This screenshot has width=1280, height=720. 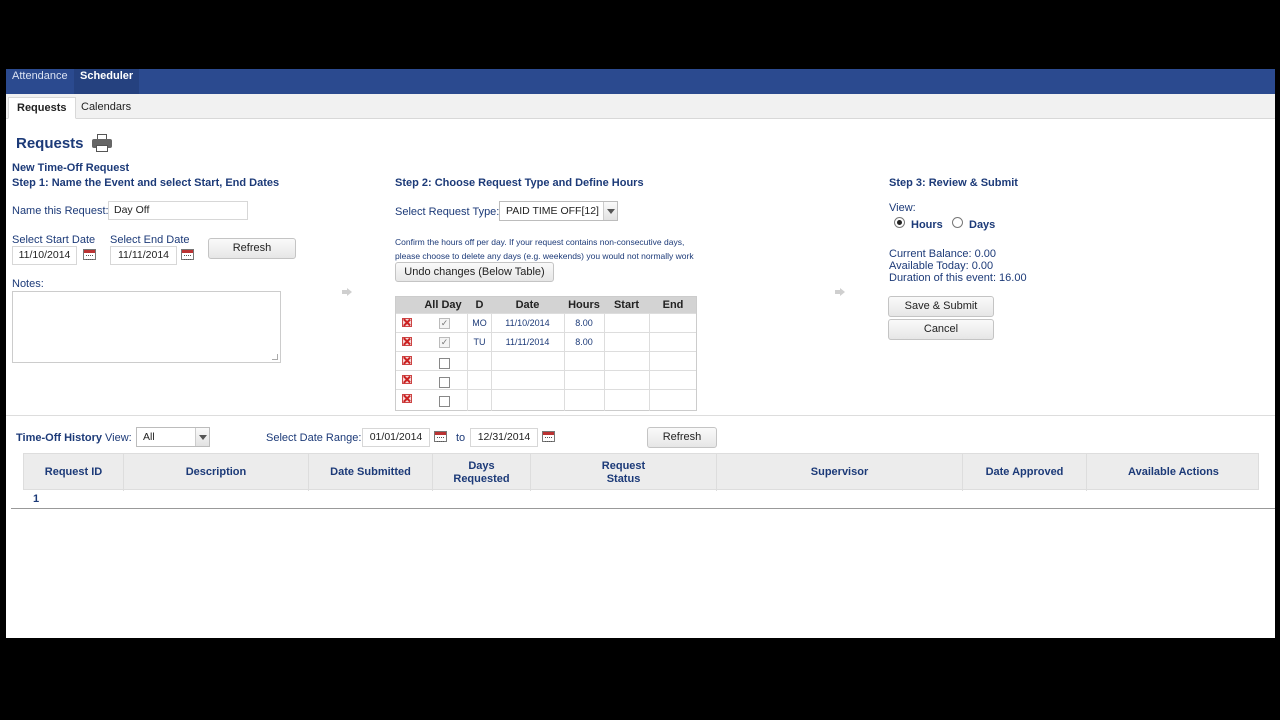 I want to click on col-days-requested: Days Requested, so click(x=482, y=472).